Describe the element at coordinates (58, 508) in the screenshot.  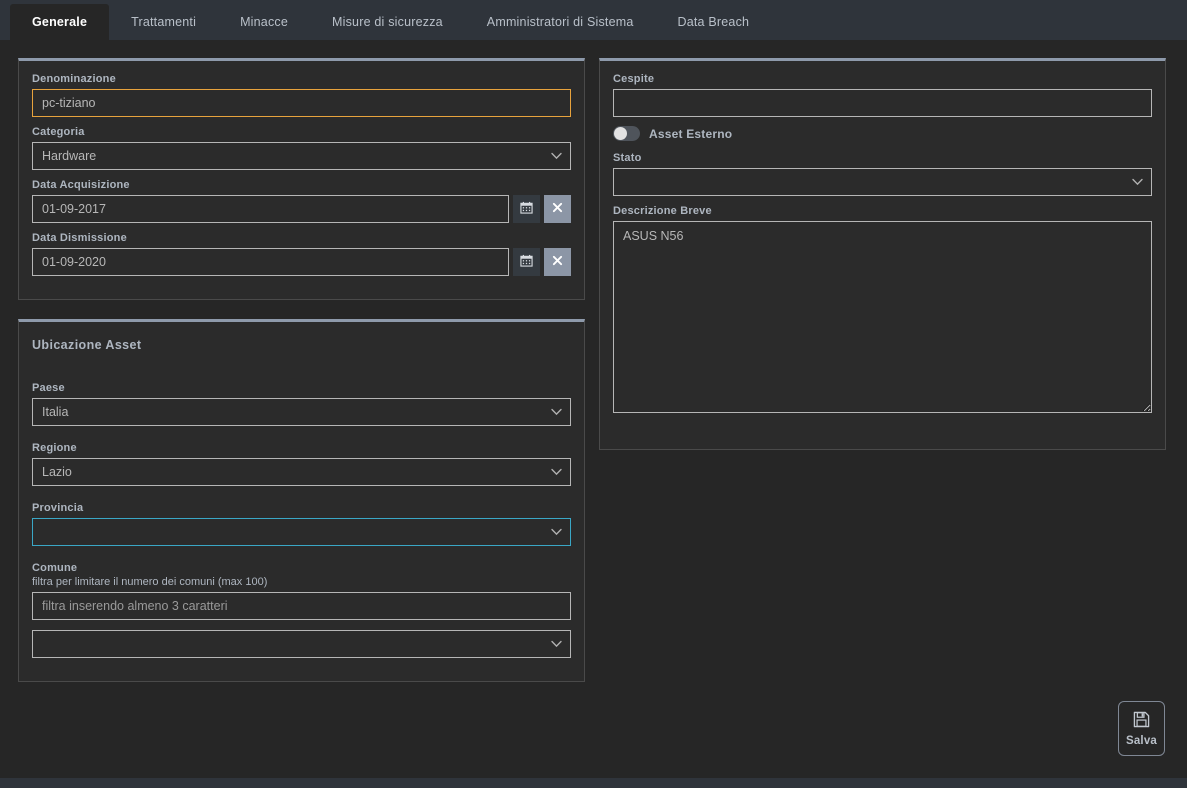
I see `label-provincia: Provincia` at that location.